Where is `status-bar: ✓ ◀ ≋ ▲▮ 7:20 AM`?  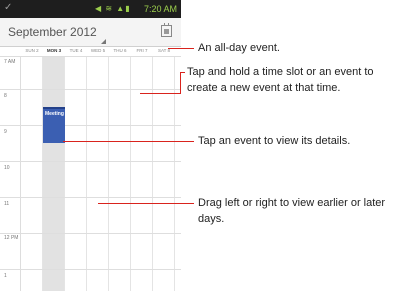 status-bar: ✓ ◀ ≋ ▲▮ 7:20 AM is located at coordinates (90, 9).